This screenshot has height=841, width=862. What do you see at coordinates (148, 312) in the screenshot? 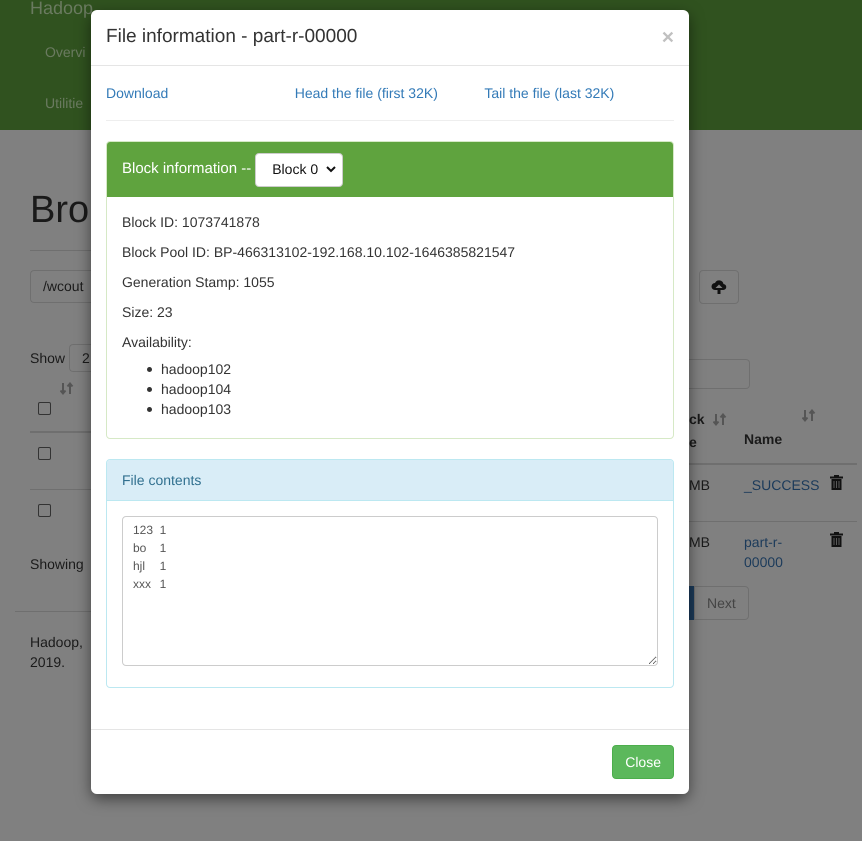
I see `block-detail: Size: 23` at bounding box center [148, 312].